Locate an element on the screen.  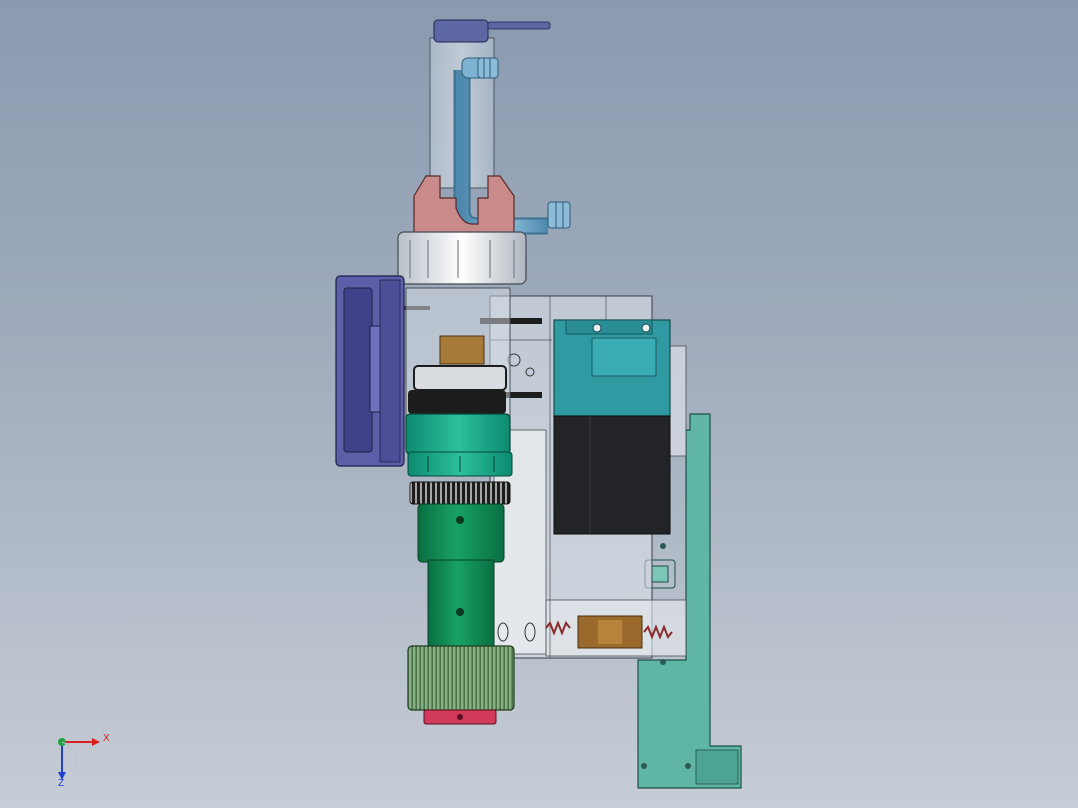
top-fitting is located at coordinates (488, 68).